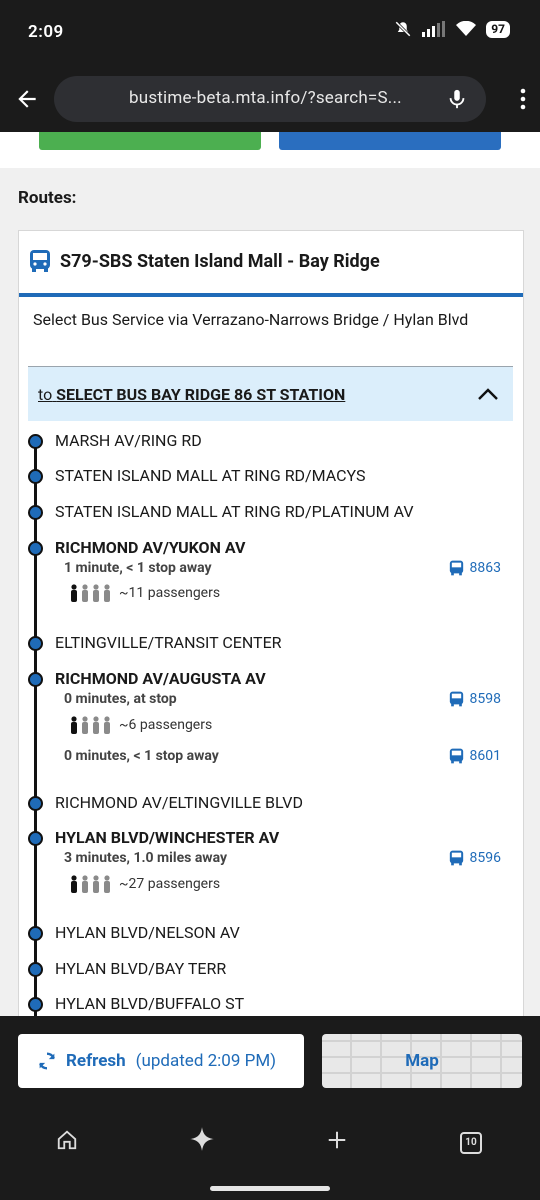 This screenshot has height=1200, width=540. What do you see at coordinates (210, 475) in the screenshot?
I see `stop-name: STATEN ISLAND MALL AT RING RD/MACYS` at bounding box center [210, 475].